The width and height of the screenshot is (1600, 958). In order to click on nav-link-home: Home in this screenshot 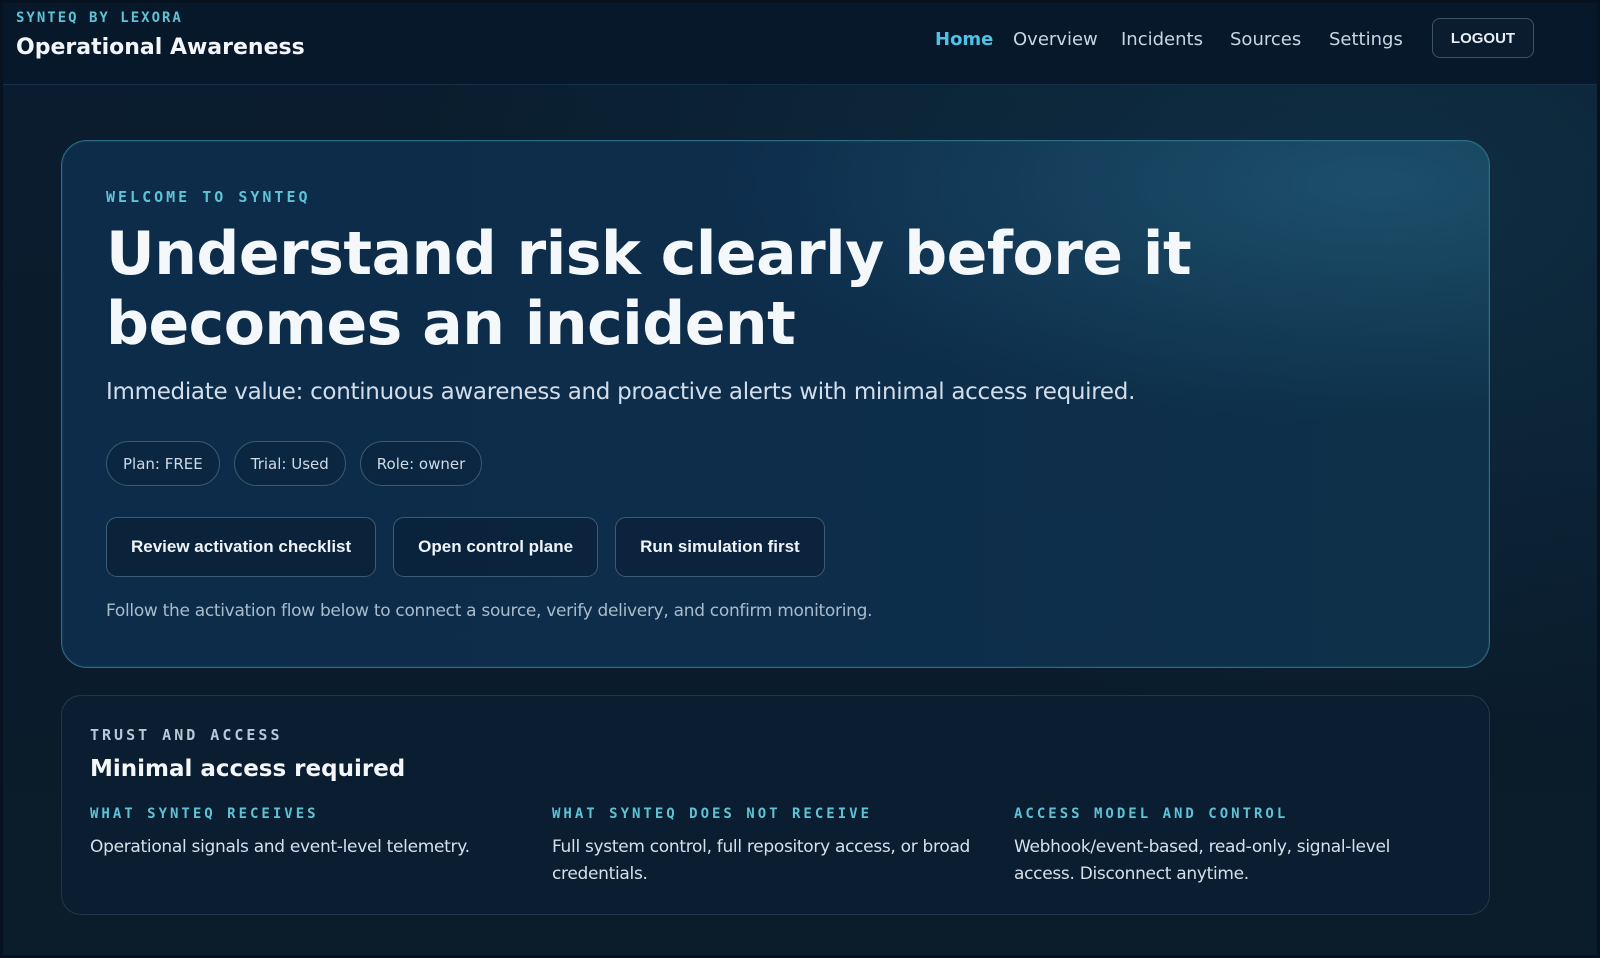, I will do `click(964, 39)`.